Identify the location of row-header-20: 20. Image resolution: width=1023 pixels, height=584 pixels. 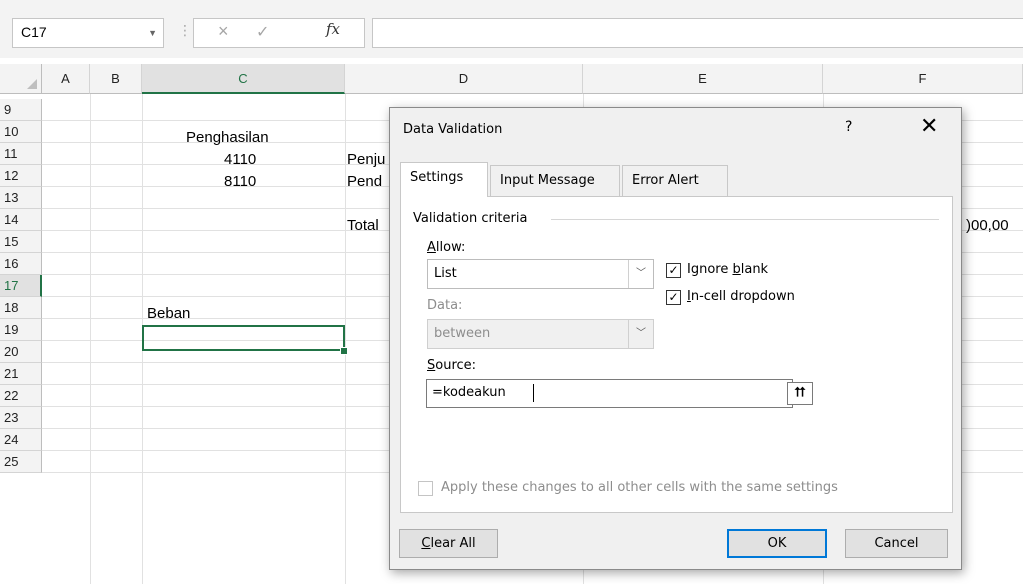
(21, 352).